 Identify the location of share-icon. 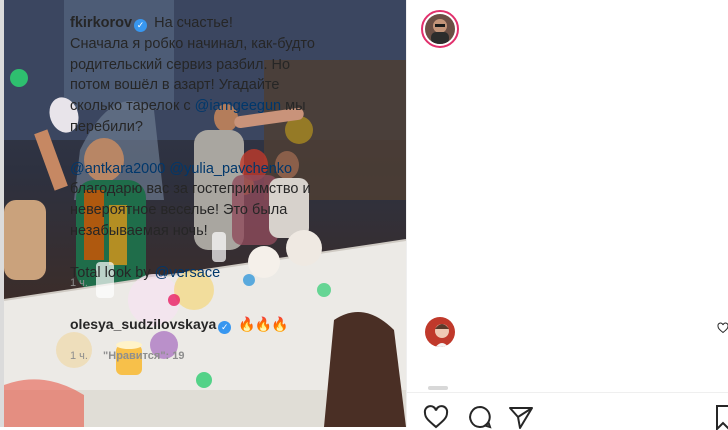
(521, 417).